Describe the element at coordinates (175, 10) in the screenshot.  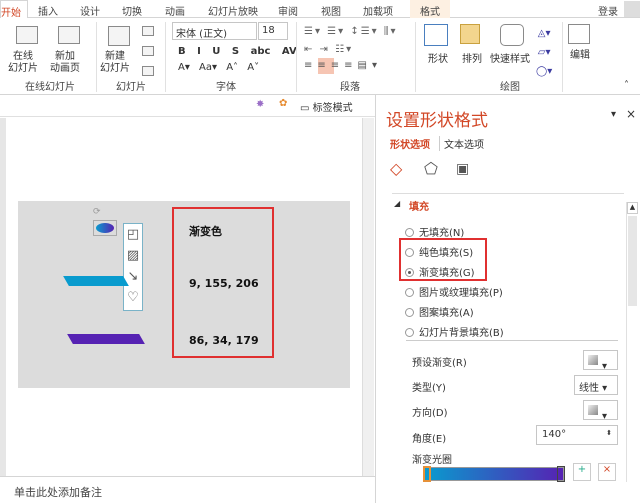
I see `tab-animations: 动画` at that location.